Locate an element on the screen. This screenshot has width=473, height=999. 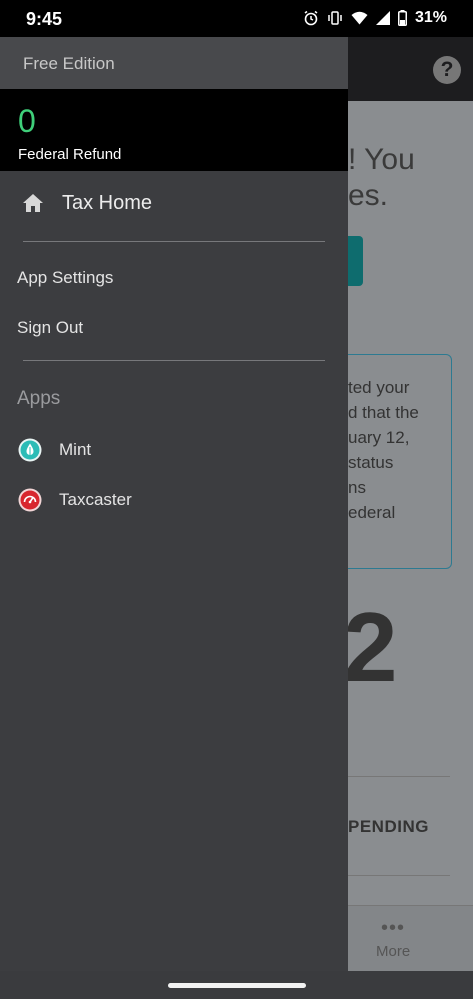
app-settings-label: App Settings is located at coordinates (65, 277).